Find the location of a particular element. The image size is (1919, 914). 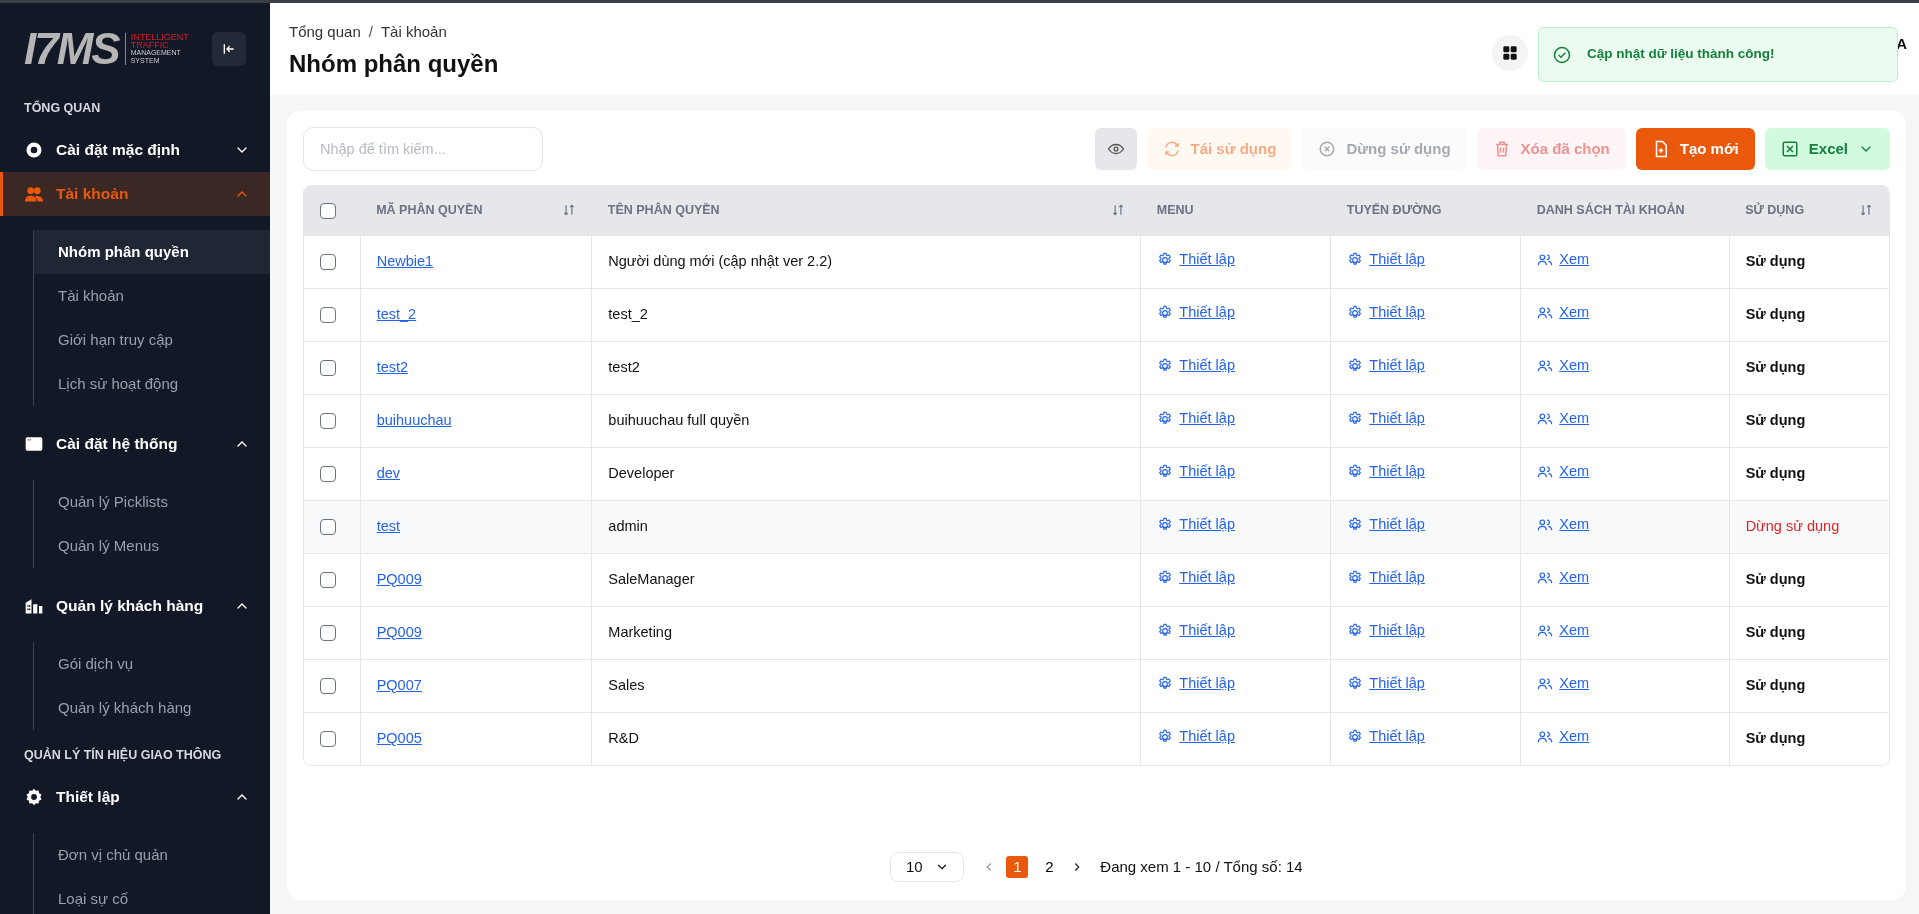

code-link: dev is located at coordinates (388, 472).